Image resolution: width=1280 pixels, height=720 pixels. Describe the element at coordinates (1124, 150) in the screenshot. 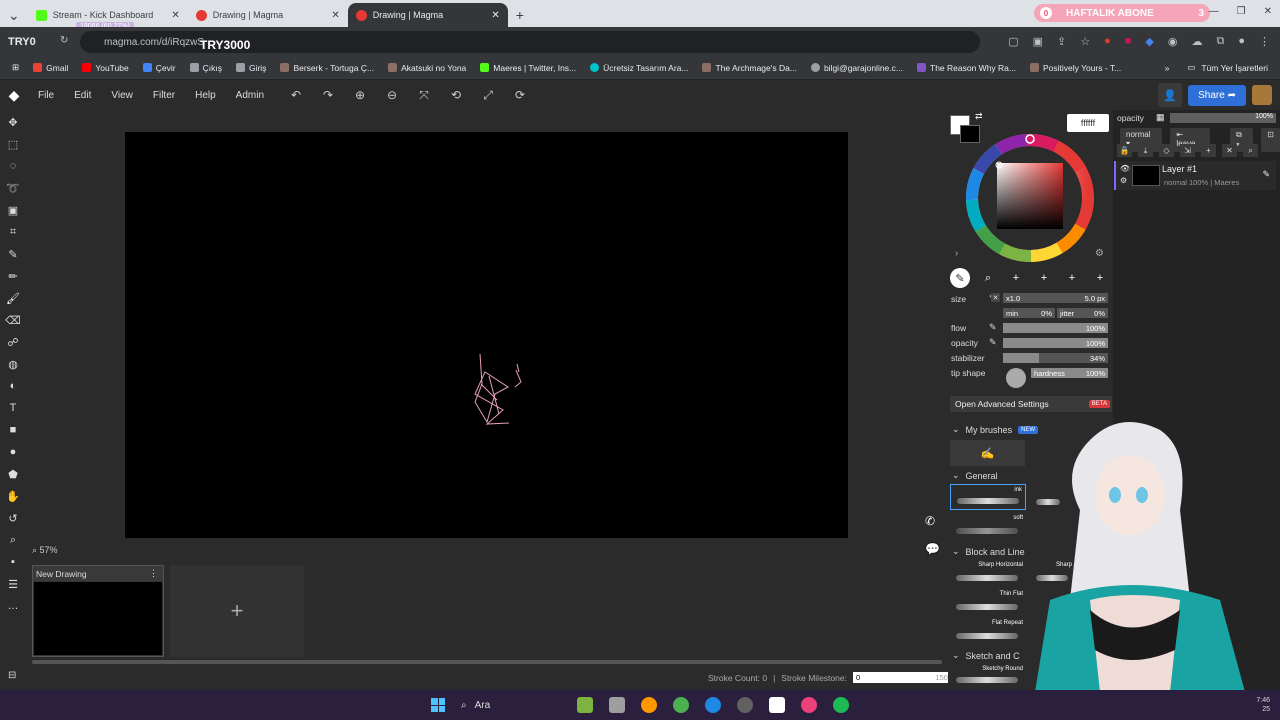

I see `lock-icon: 🔒` at that location.